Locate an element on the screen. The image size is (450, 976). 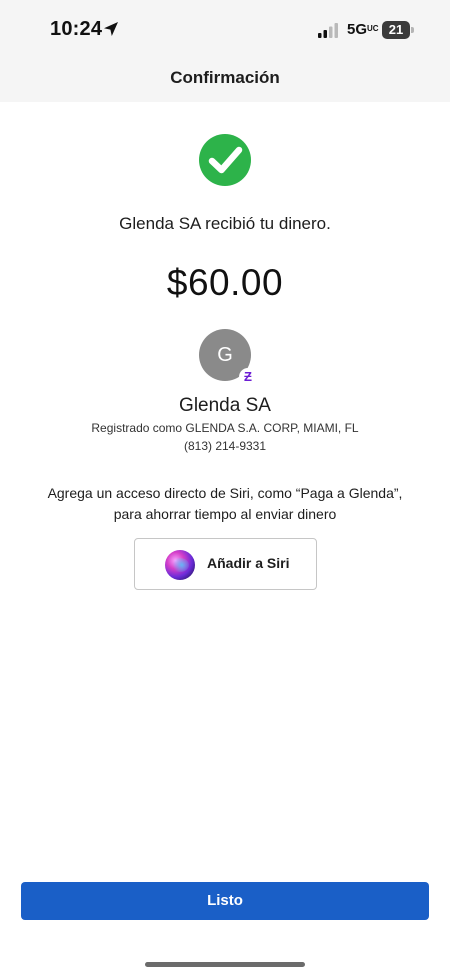
add-to-siri-button: Añadir a Siri is located at coordinates (225, 564).